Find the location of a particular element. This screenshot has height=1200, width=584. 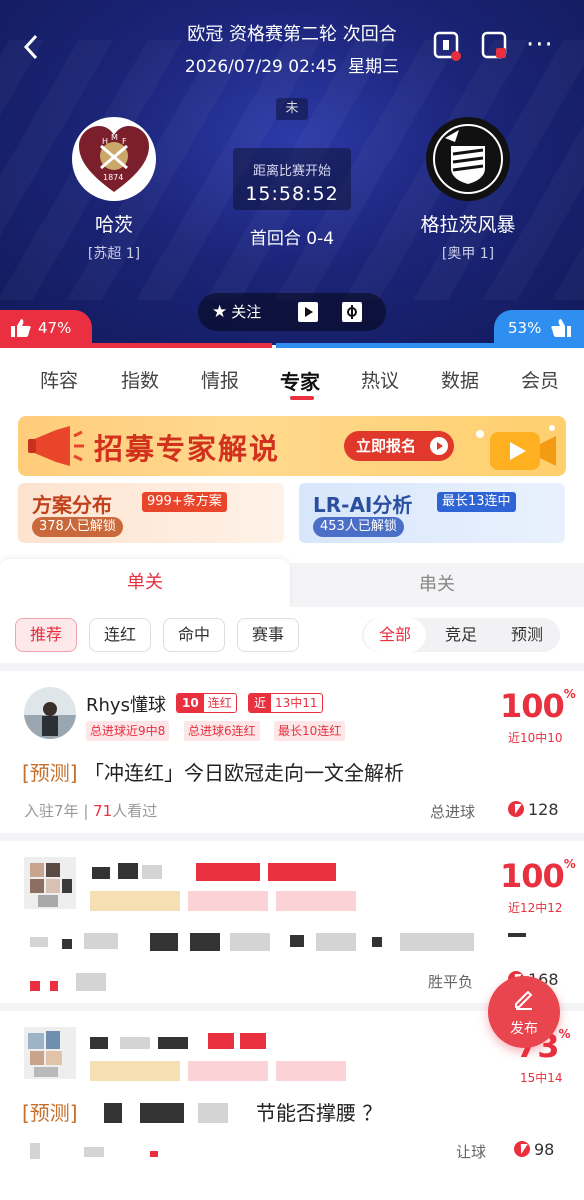

segment-jingzu: 竞足 is located at coordinates (461, 635).